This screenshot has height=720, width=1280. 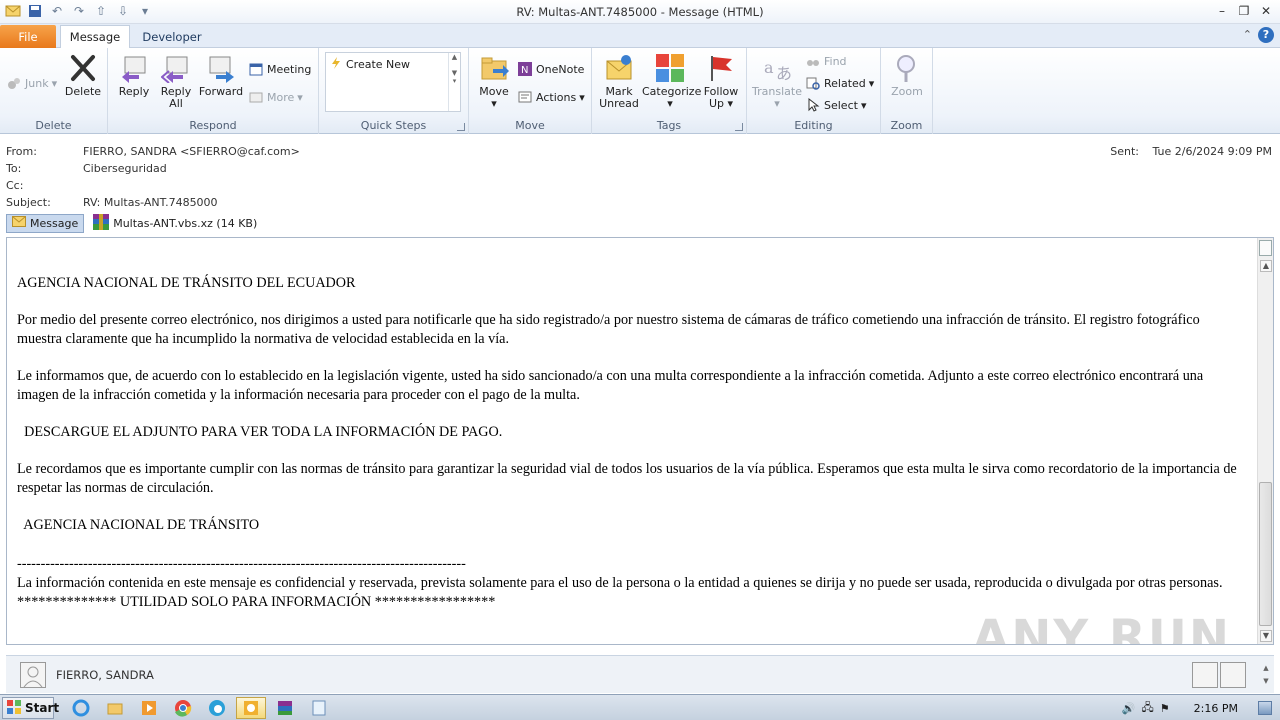 I want to click on outlook-taskbar-icon, so click(x=251, y=708).